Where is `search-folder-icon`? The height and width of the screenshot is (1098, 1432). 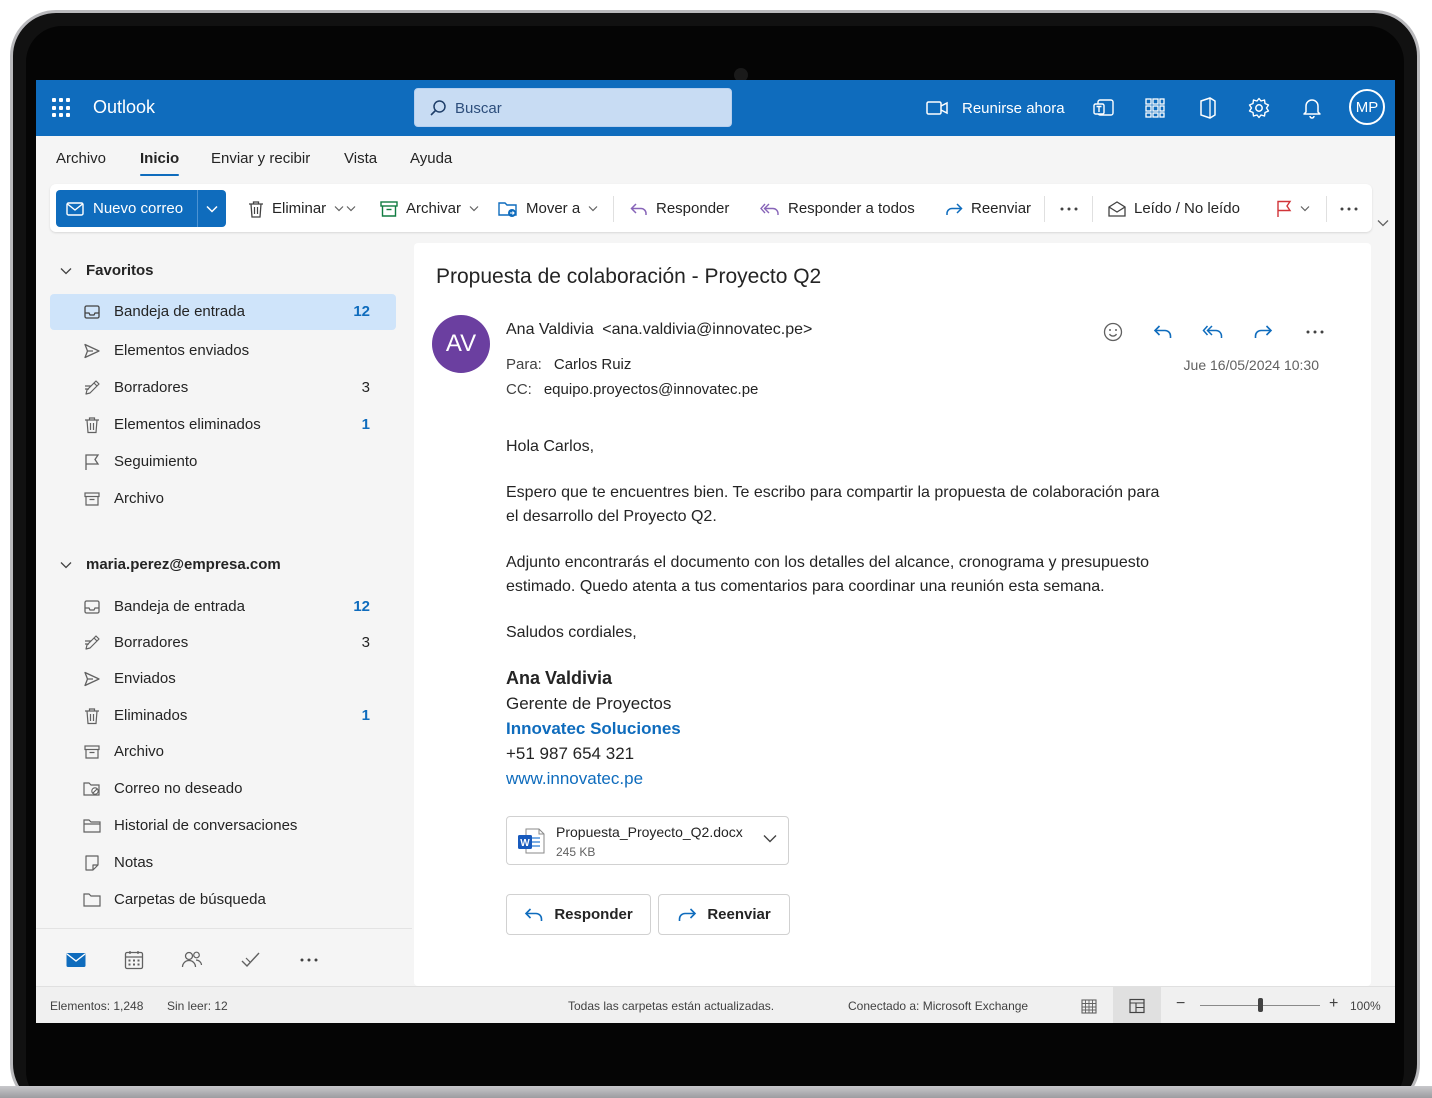 search-folder-icon is located at coordinates (92, 900).